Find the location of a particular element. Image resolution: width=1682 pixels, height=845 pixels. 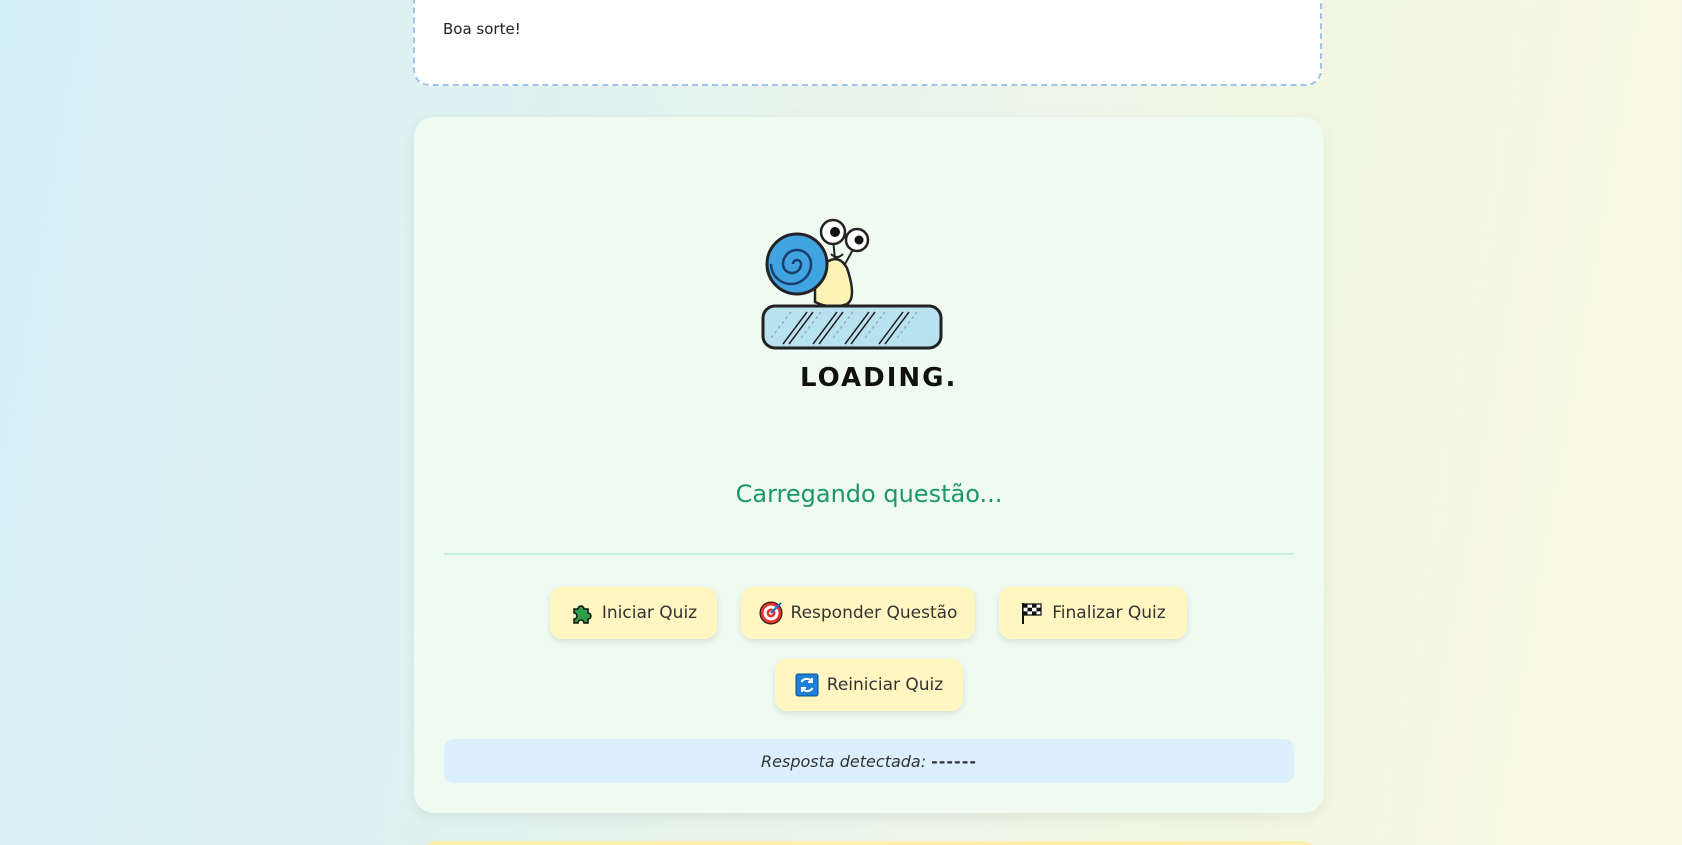

detected-answer-box: Resposta detectada: ------ is located at coordinates (869, 761).